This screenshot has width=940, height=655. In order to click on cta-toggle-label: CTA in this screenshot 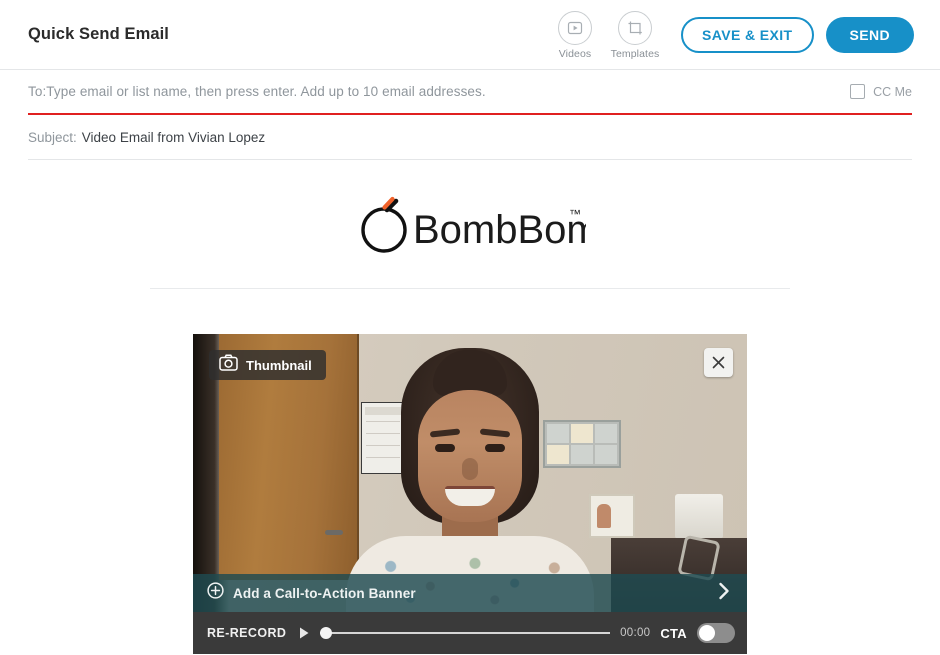, I will do `click(673, 633)`.